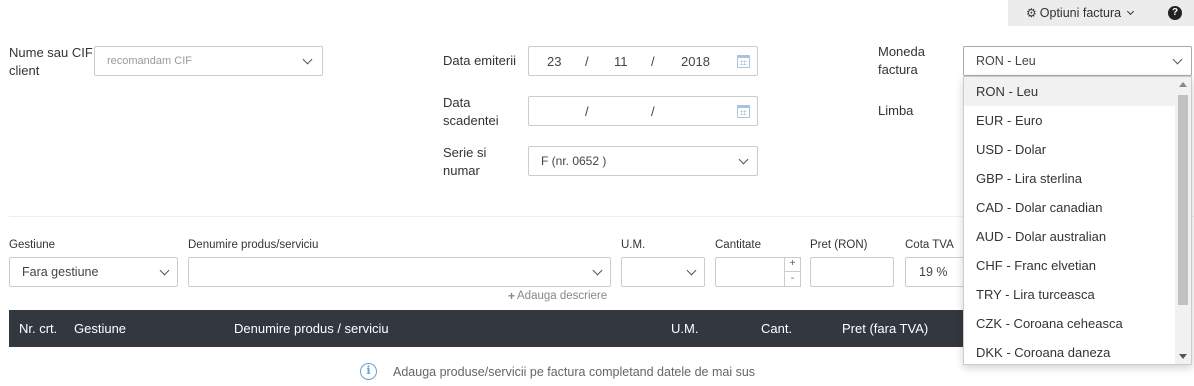  Describe the element at coordinates (1183, 200) in the screenshot. I see `scrollbar-thumb` at that location.